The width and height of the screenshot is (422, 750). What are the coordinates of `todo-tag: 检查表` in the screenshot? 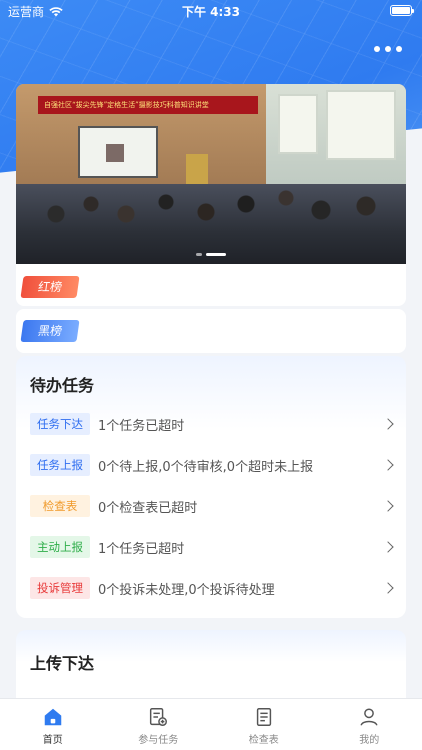 It's located at (60, 506).